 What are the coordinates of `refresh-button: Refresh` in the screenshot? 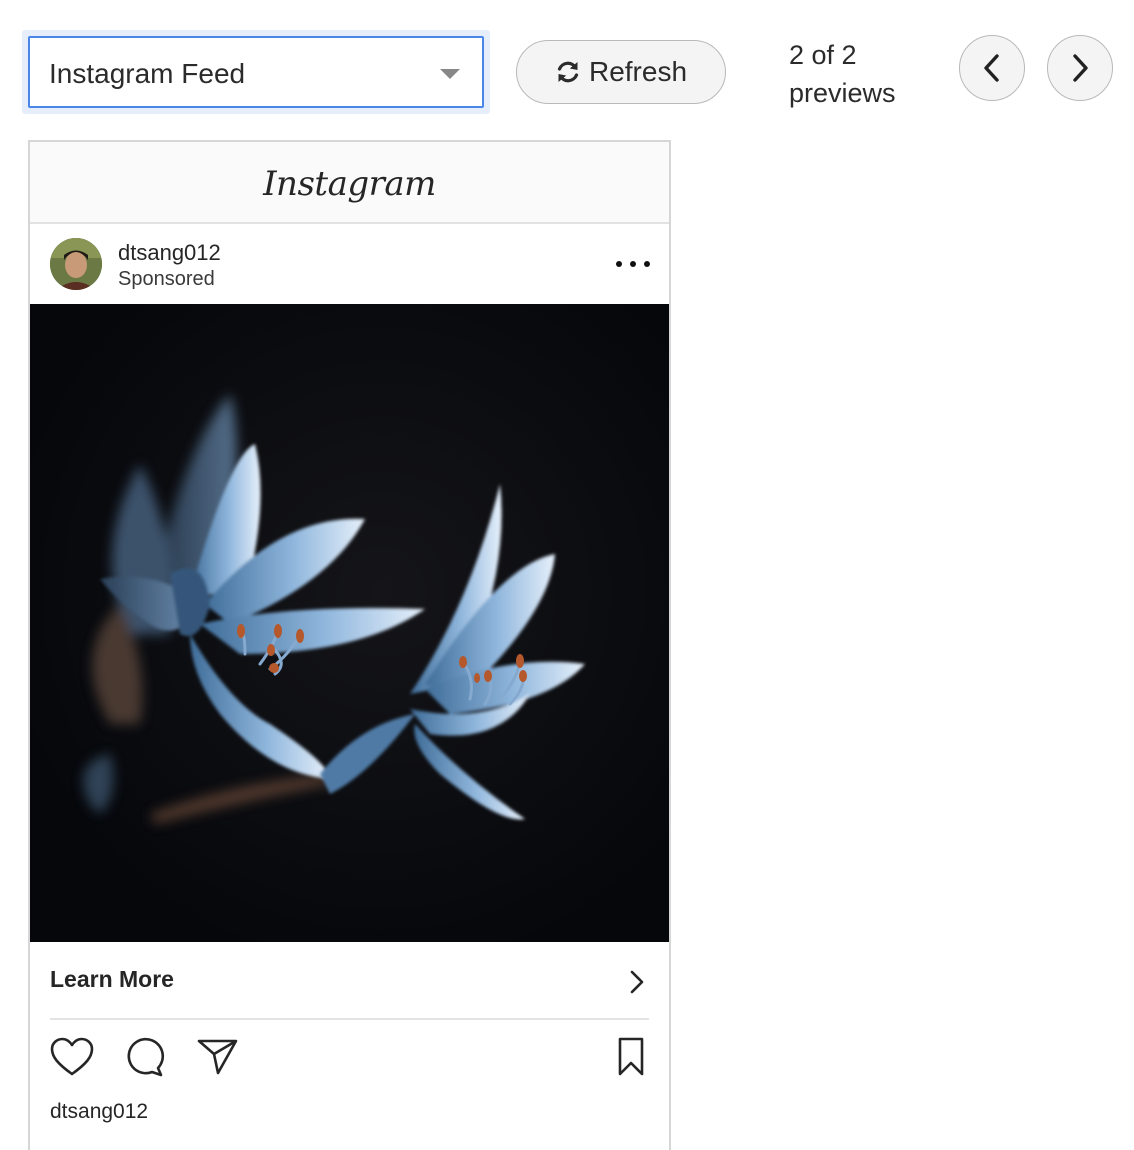 It's located at (621, 72).